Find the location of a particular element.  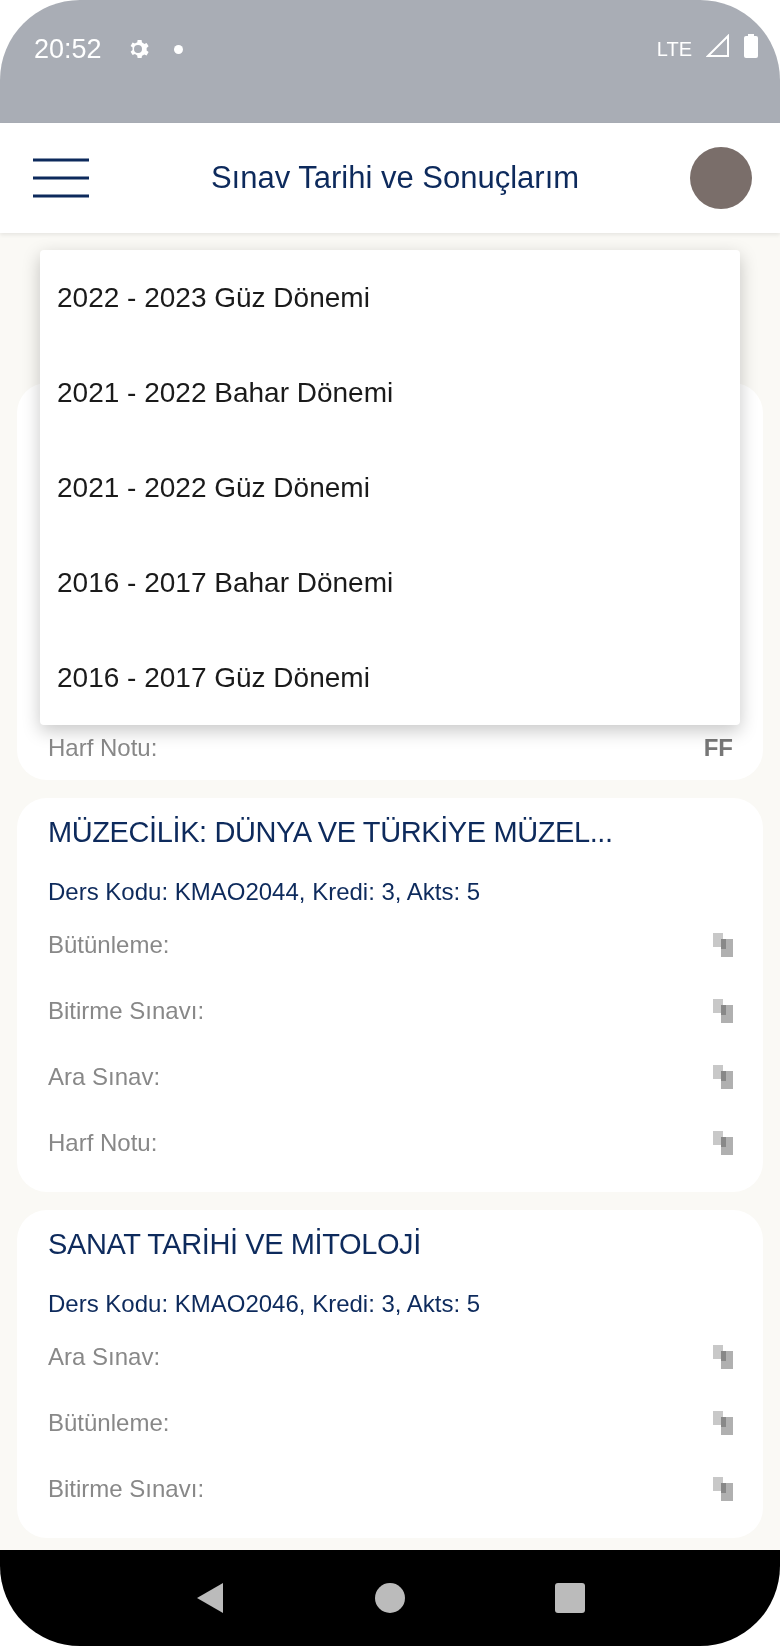

back-icon is located at coordinates (210, 1598).